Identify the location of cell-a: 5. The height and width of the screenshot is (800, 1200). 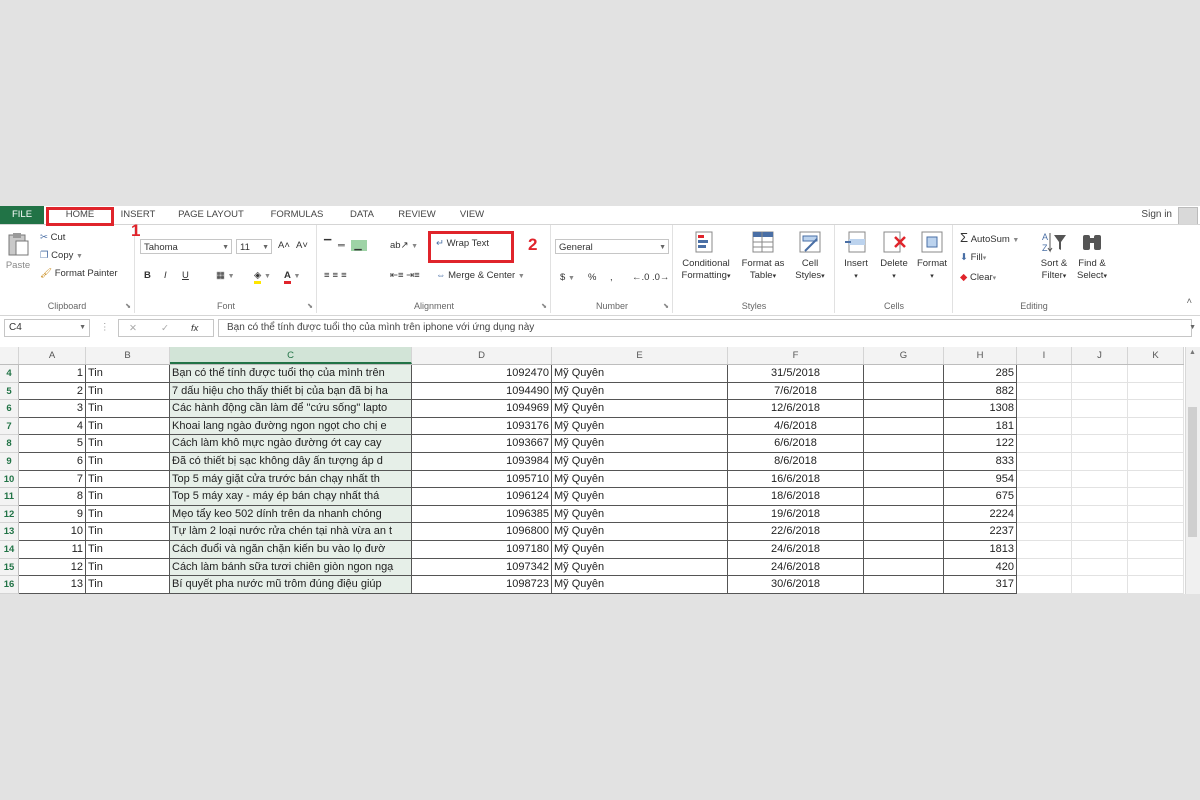
(52, 444).